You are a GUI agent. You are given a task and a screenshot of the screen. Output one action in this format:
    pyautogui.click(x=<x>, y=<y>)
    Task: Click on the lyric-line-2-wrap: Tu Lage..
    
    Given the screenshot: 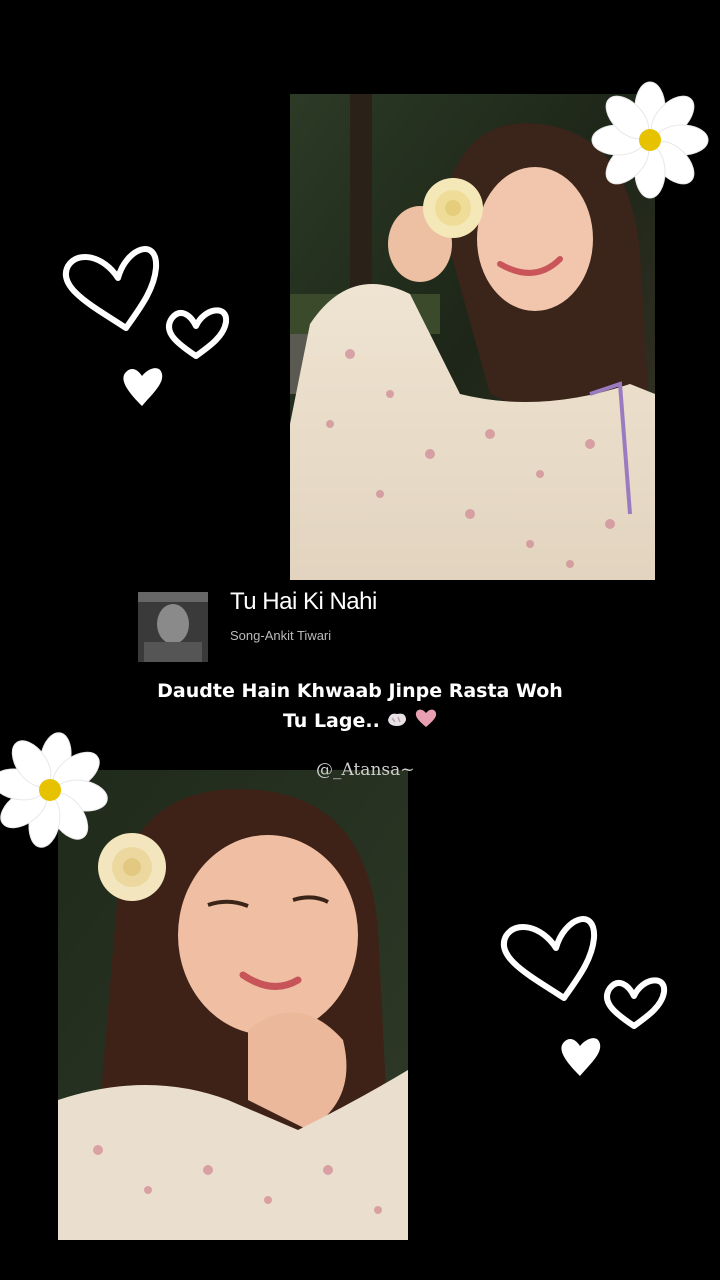 What is the action you would take?
    pyautogui.click(x=360, y=721)
    